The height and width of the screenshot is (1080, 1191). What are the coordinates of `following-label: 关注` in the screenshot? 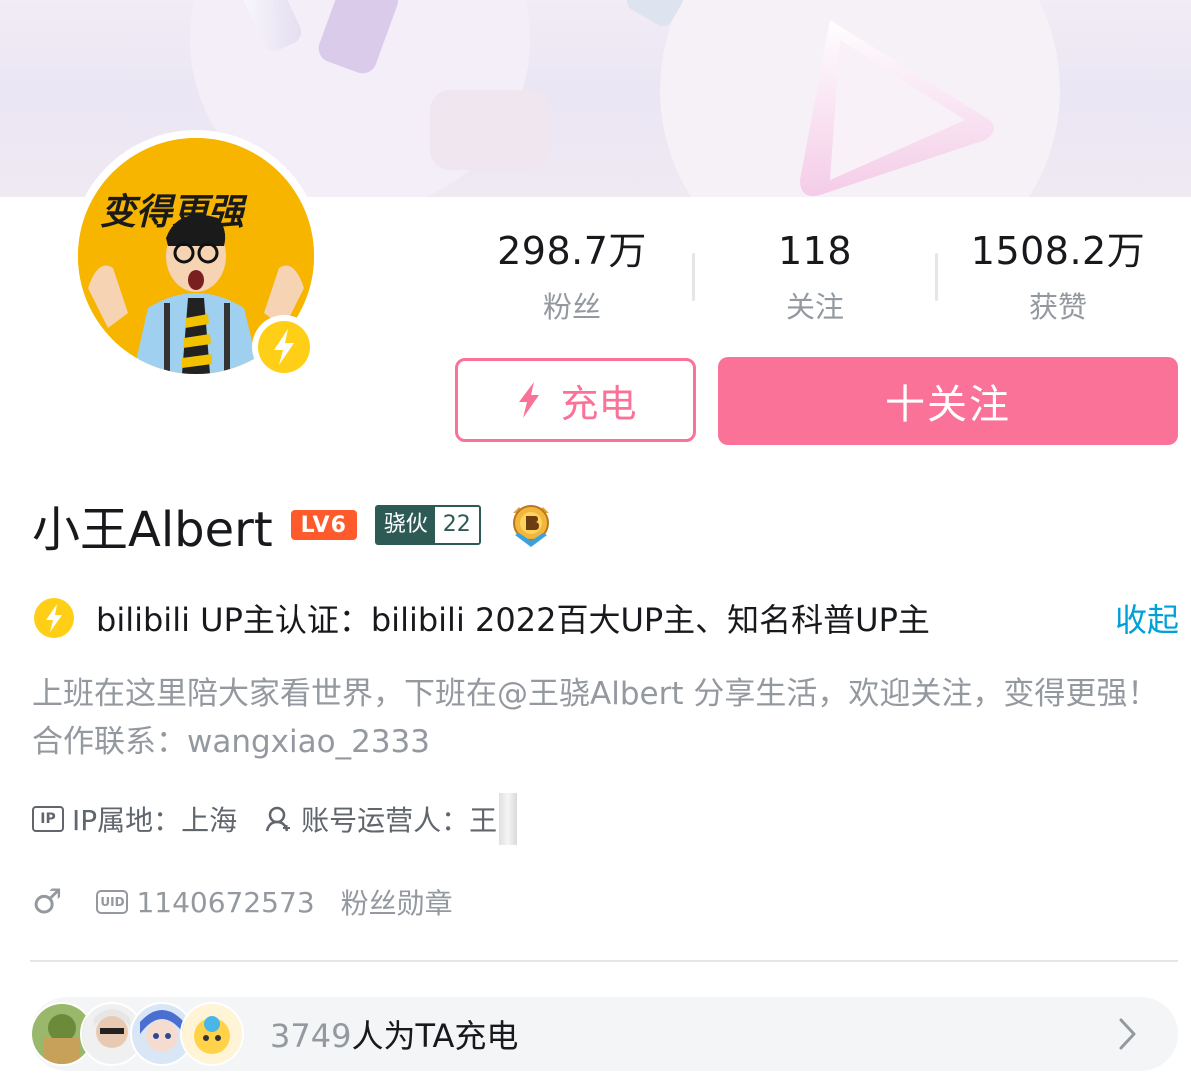 It's located at (814, 307).